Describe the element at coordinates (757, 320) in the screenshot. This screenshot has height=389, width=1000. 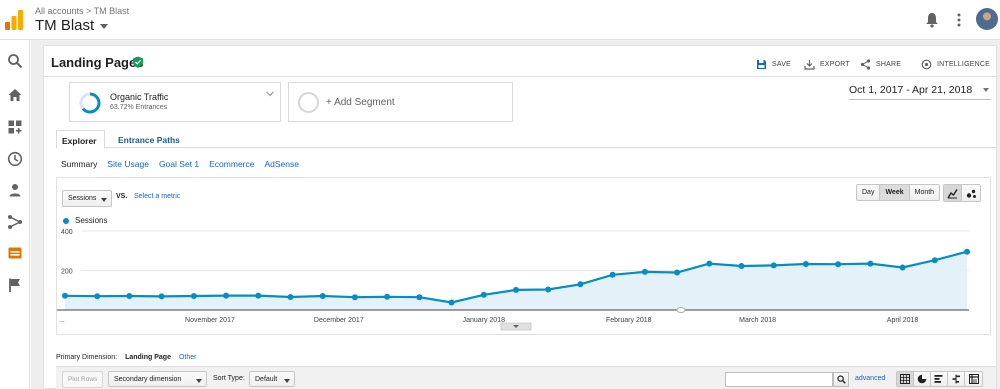
I see `x-month-label: March 2018` at that location.